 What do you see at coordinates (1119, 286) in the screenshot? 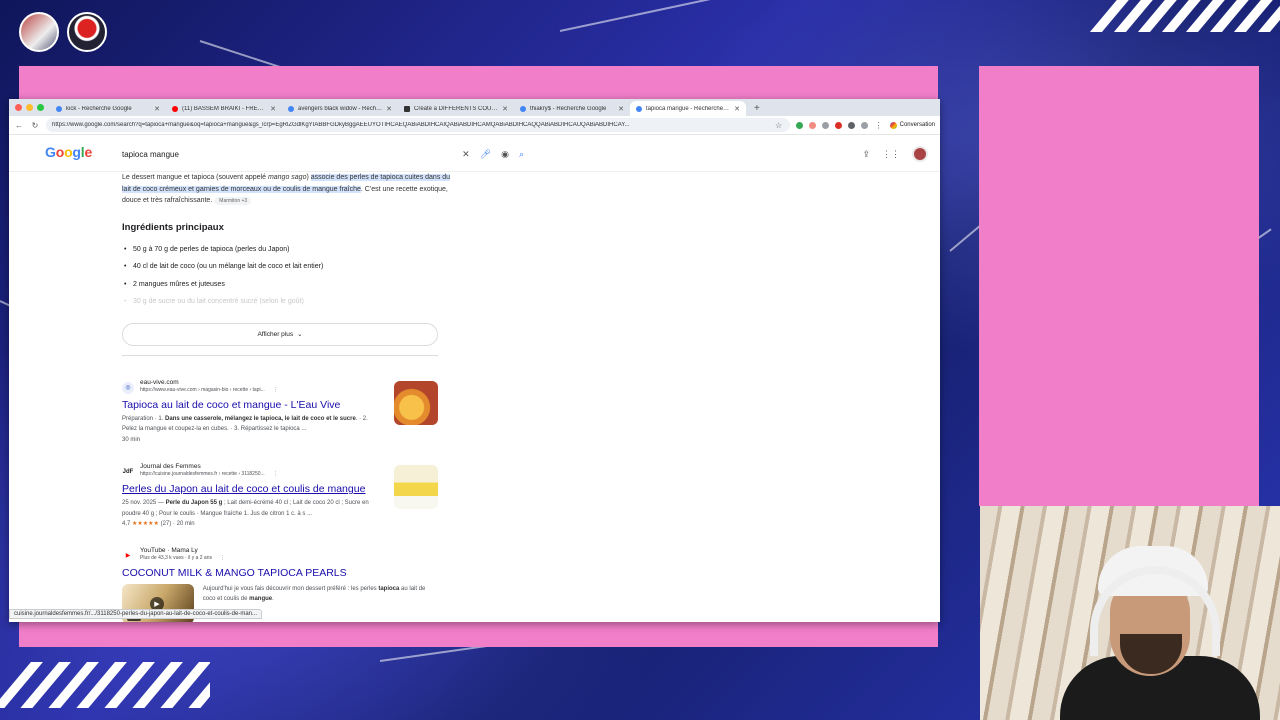
I see `side-panel` at bounding box center [1119, 286].